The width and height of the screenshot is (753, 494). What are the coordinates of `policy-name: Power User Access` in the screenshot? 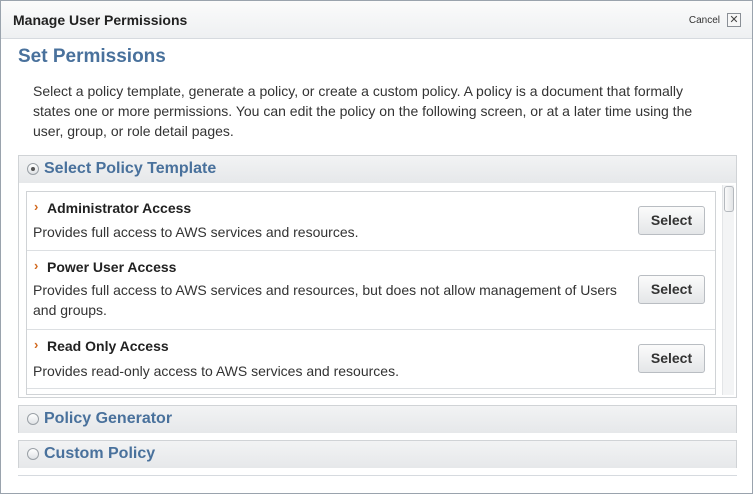 It's located at (112, 267).